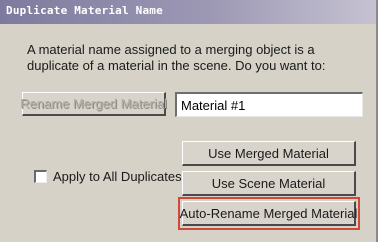 Image resolution: width=378 pixels, height=242 pixels. I want to click on dialog-title: Duplicate Material Name, so click(84, 10).